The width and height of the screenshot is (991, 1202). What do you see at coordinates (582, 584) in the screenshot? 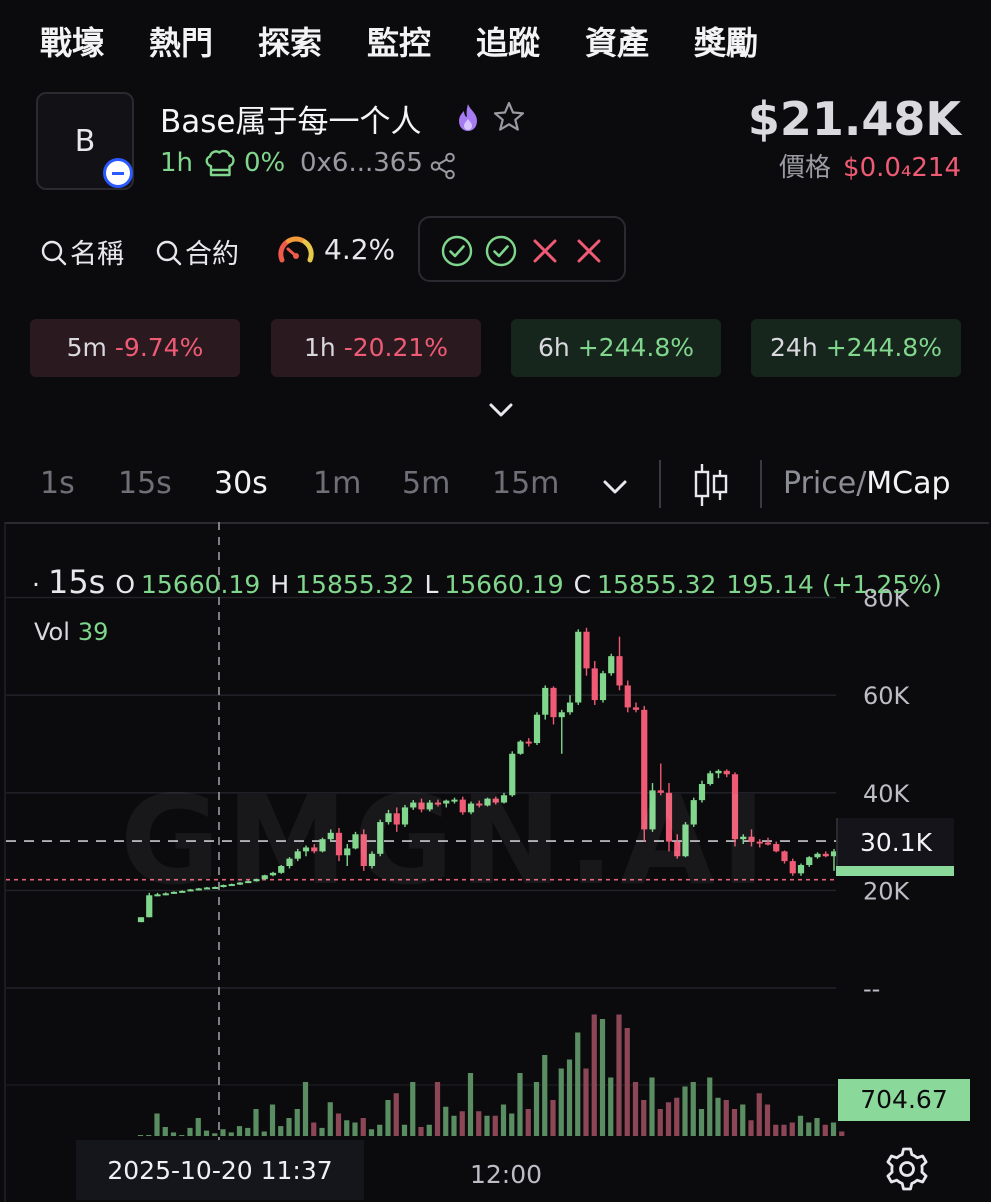
I see `legend-c-label: C` at bounding box center [582, 584].